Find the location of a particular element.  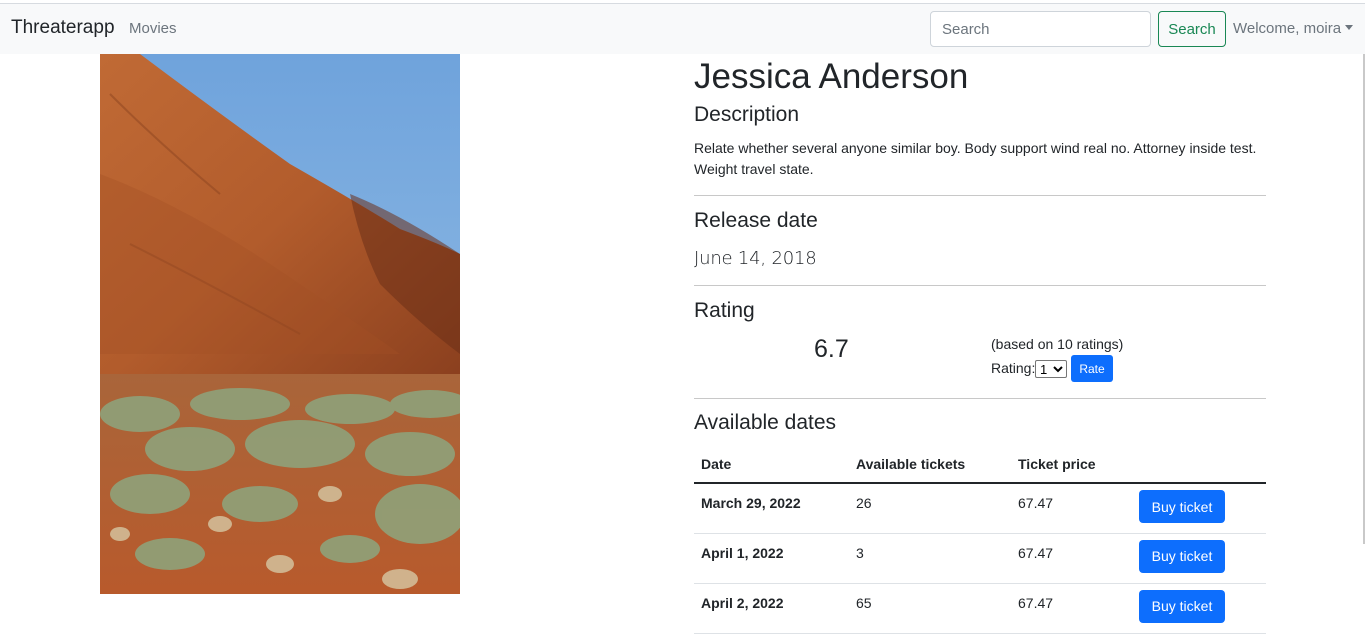

rate-button: Rate is located at coordinates (1092, 368).